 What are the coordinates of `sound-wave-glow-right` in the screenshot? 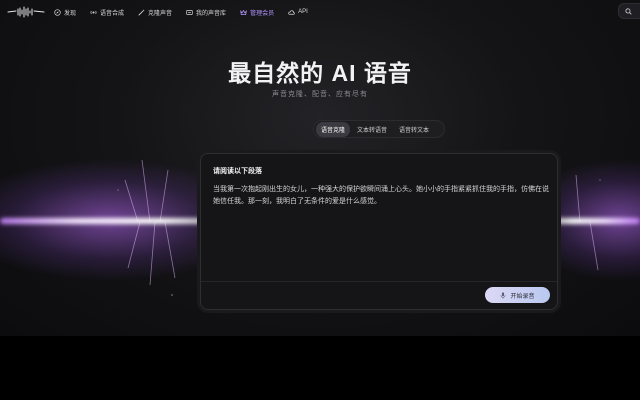 It's located at (596, 221).